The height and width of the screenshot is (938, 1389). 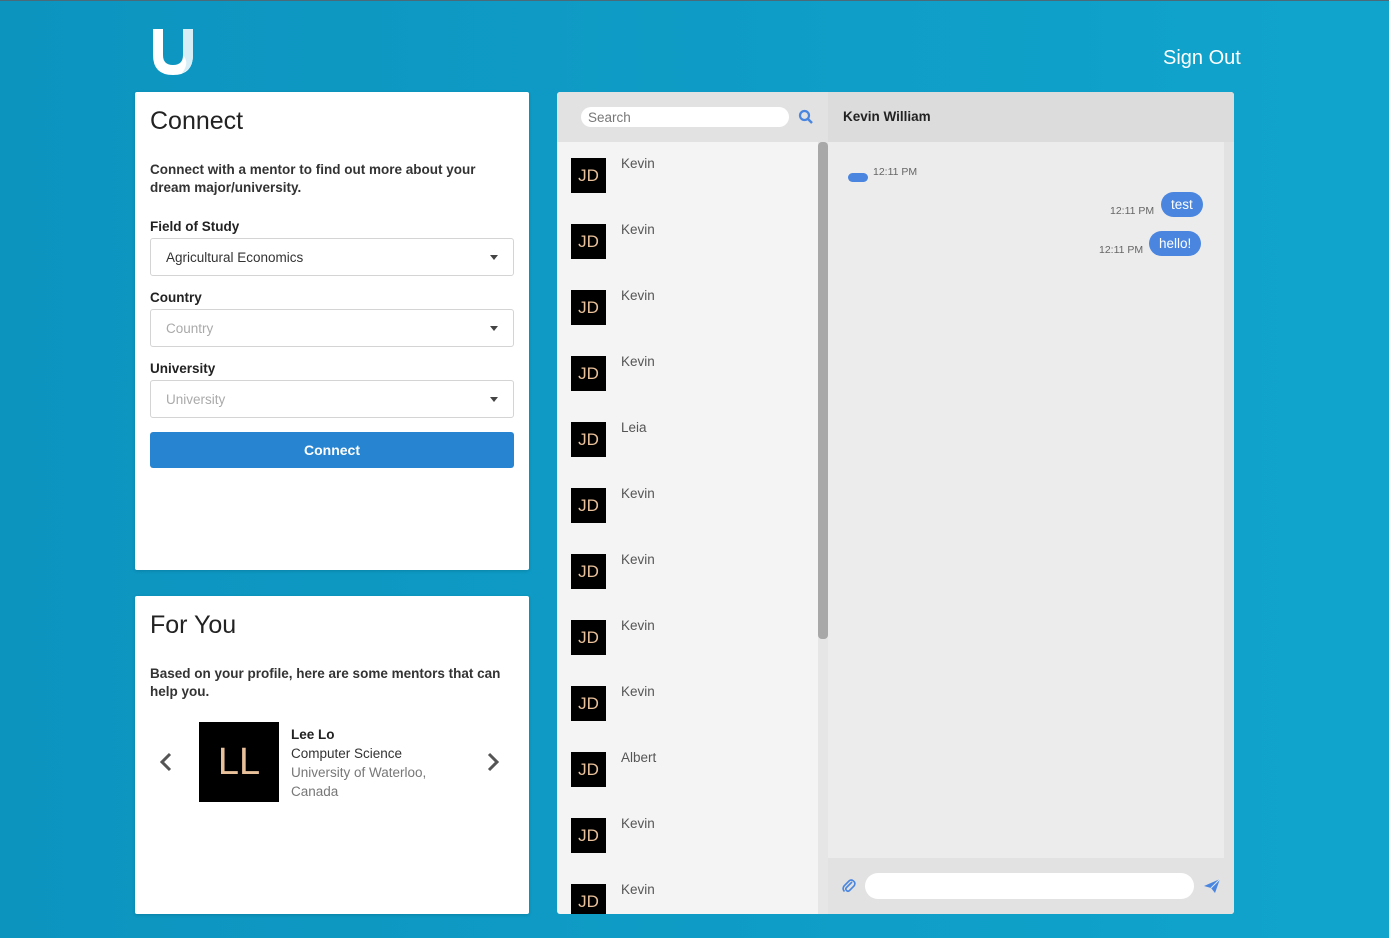 What do you see at coordinates (193, 625) in the screenshot?
I see `for-you-title: For You` at bounding box center [193, 625].